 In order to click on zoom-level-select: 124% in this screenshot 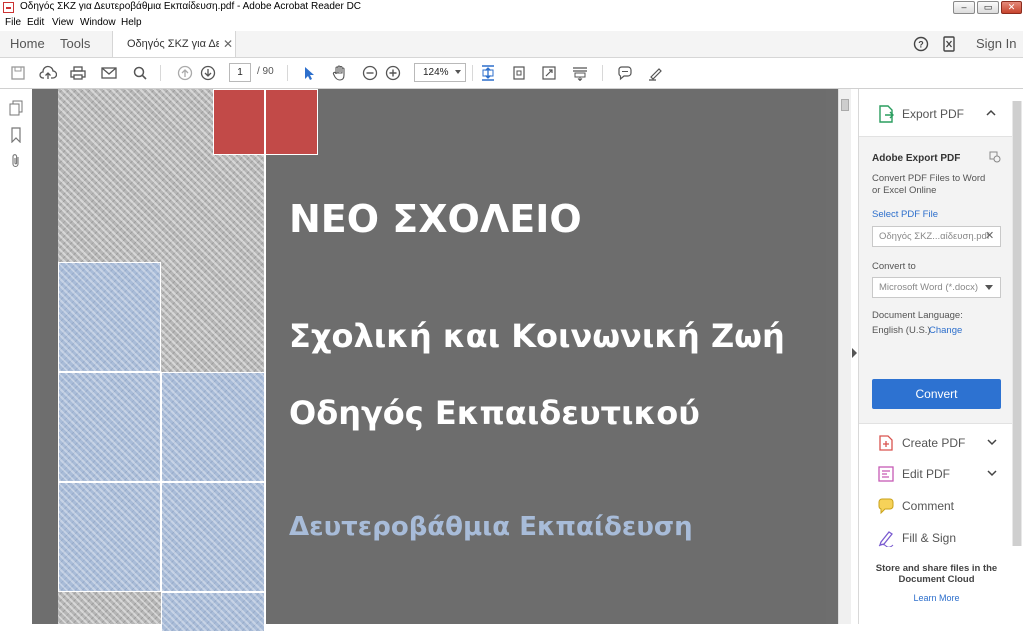, I will do `click(440, 72)`.